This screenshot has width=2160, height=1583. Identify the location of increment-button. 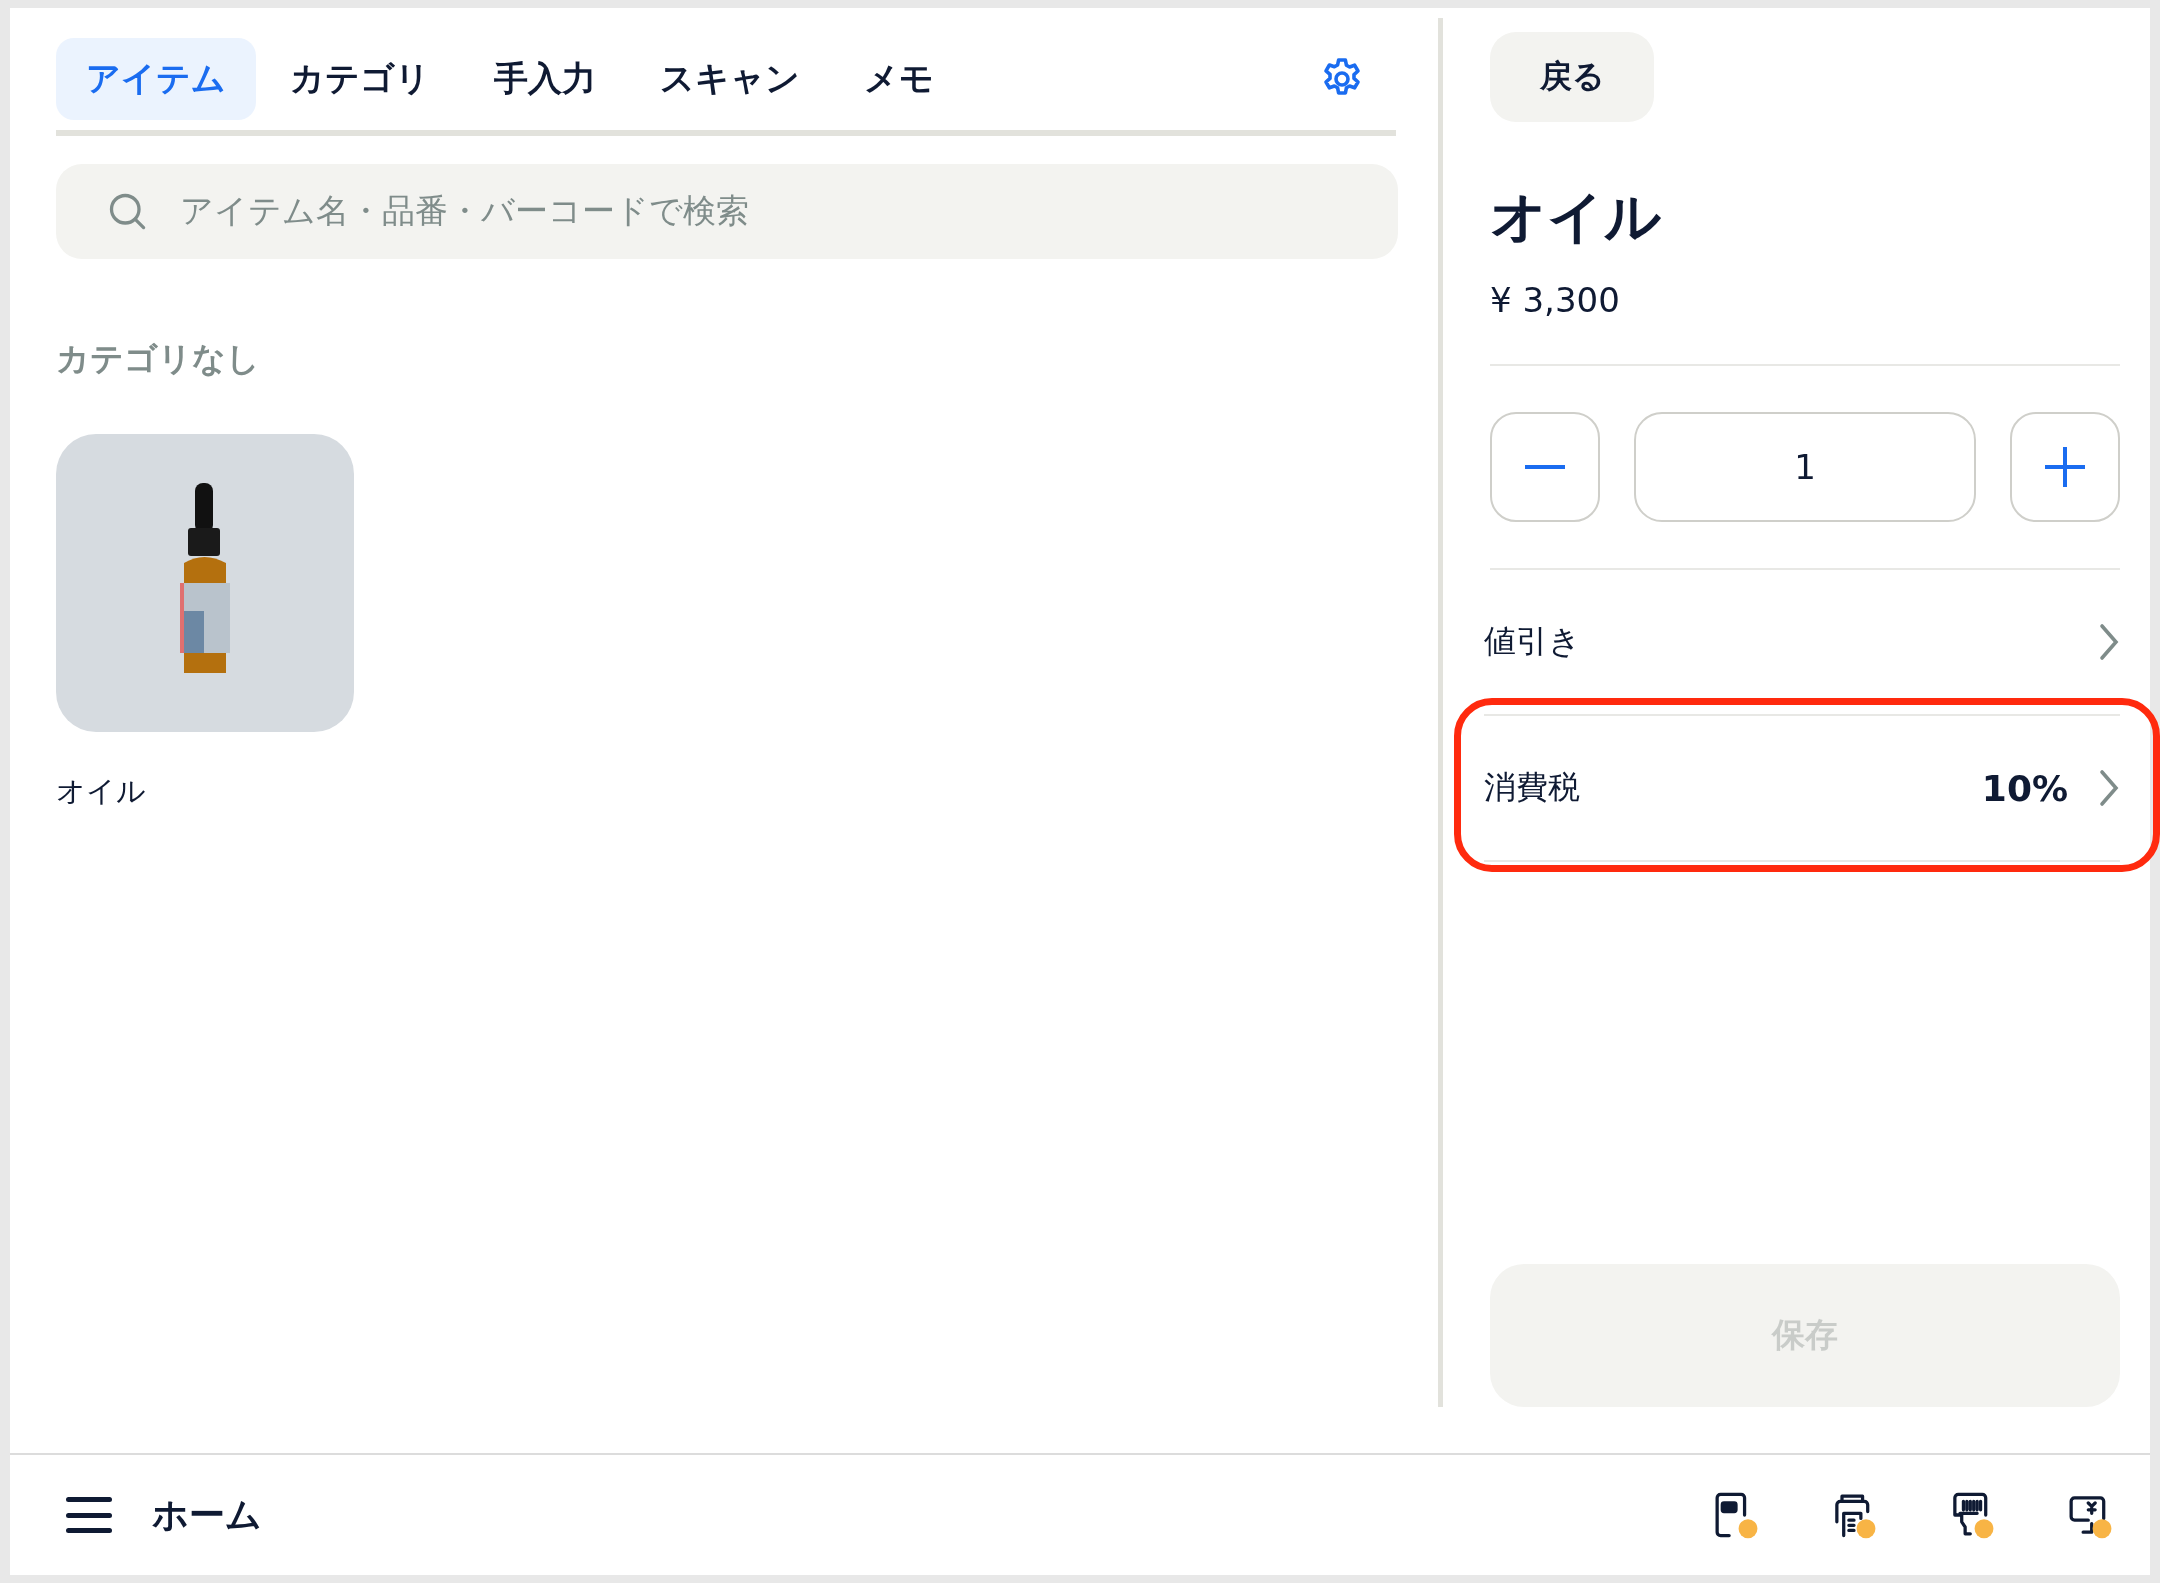
(2065, 467).